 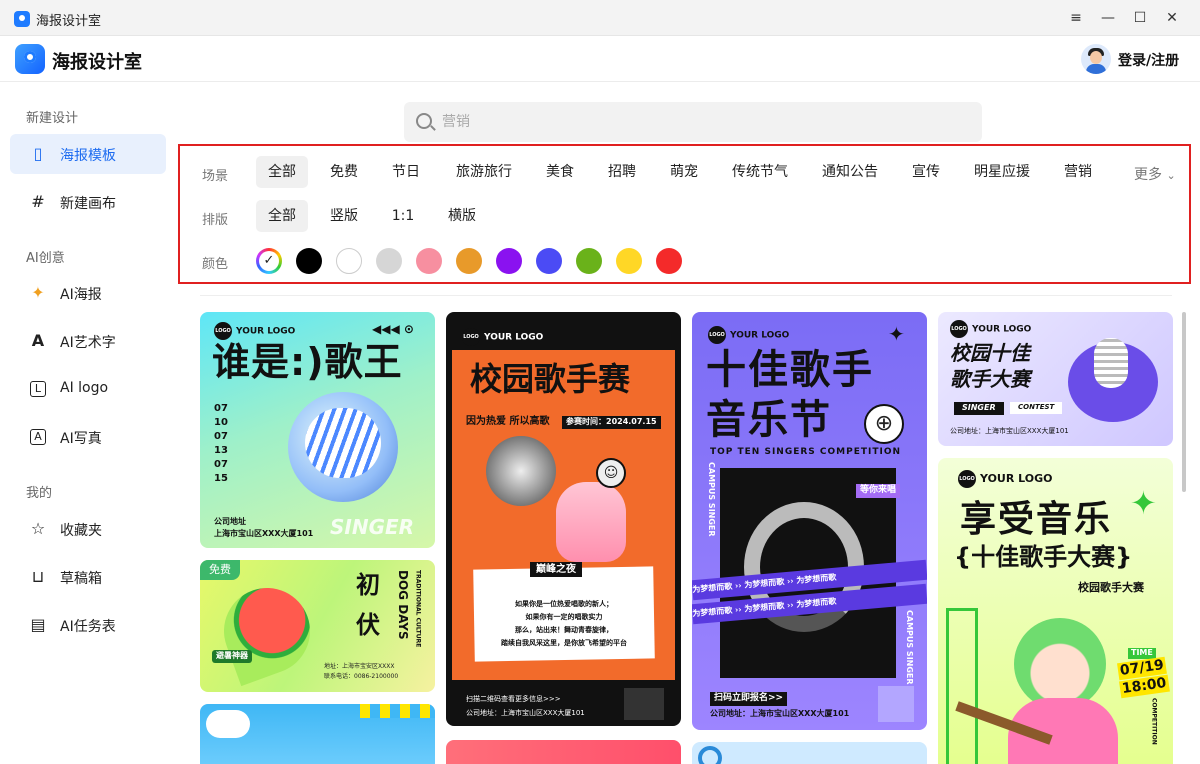 I want to click on poster-title-b: 音乐节, so click(x=769, y=420).